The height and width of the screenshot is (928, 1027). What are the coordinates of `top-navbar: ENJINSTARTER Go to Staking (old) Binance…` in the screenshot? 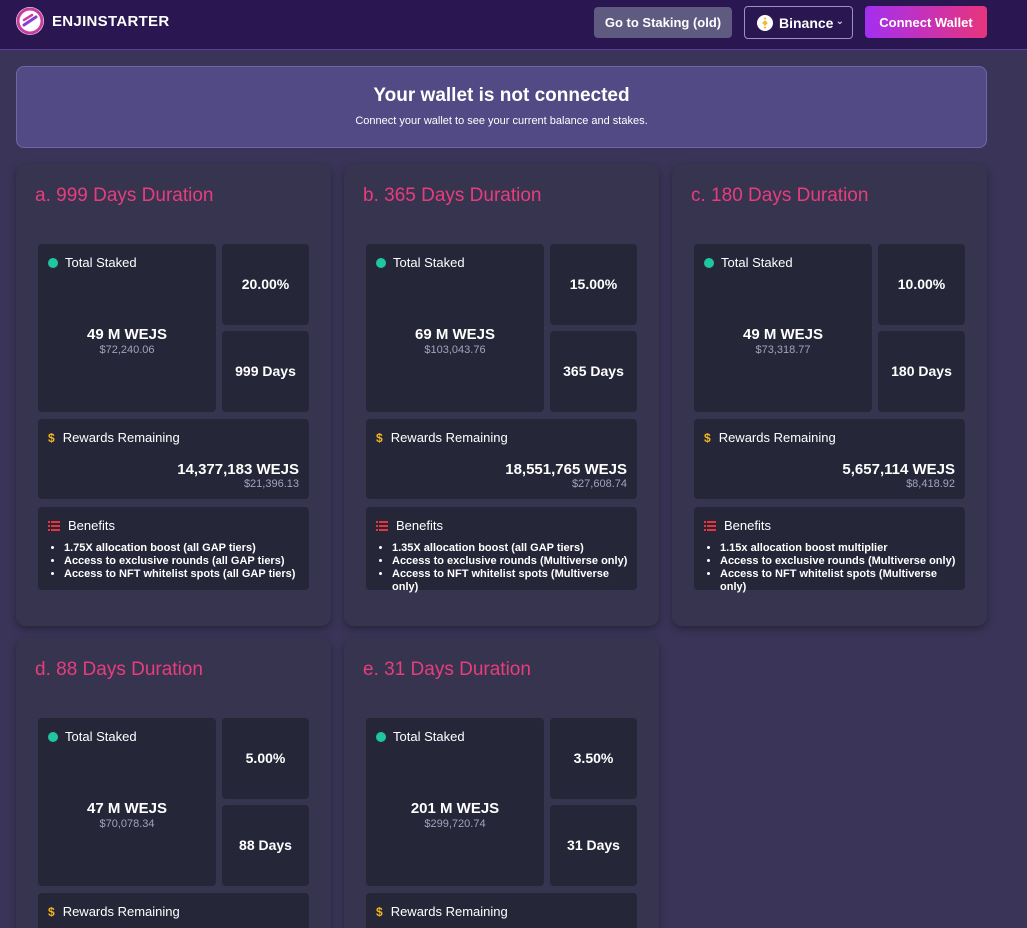 It's located at (513, 25).